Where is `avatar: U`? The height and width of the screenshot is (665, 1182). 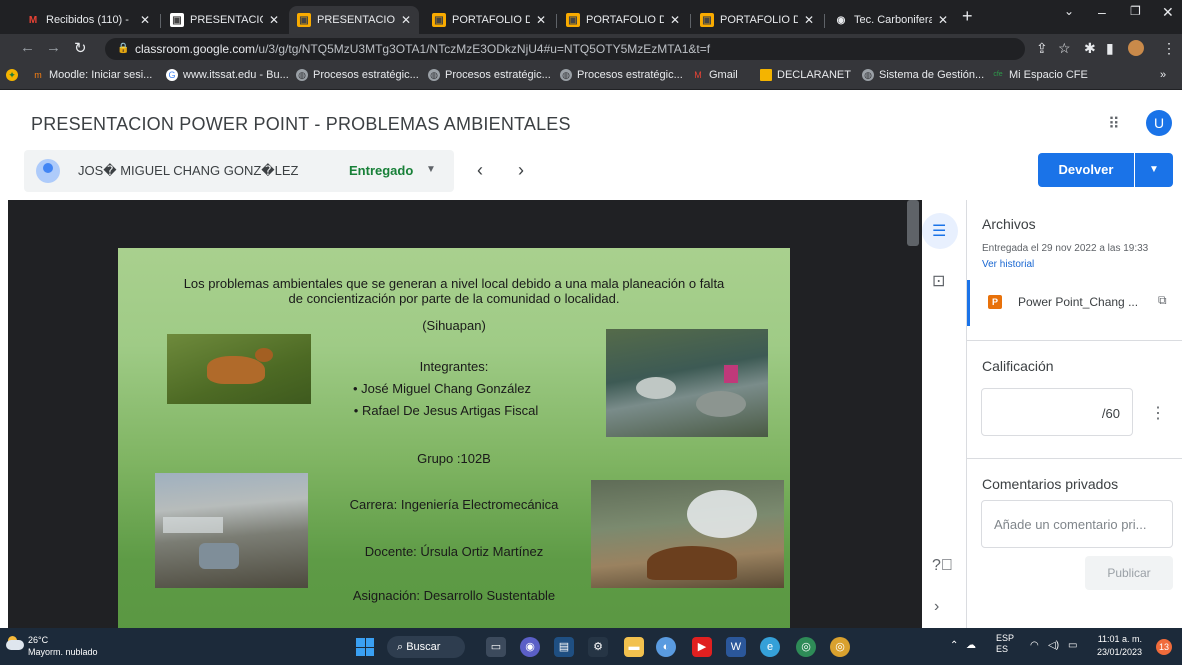 avatar: U is located at coordinates (1159, 123).